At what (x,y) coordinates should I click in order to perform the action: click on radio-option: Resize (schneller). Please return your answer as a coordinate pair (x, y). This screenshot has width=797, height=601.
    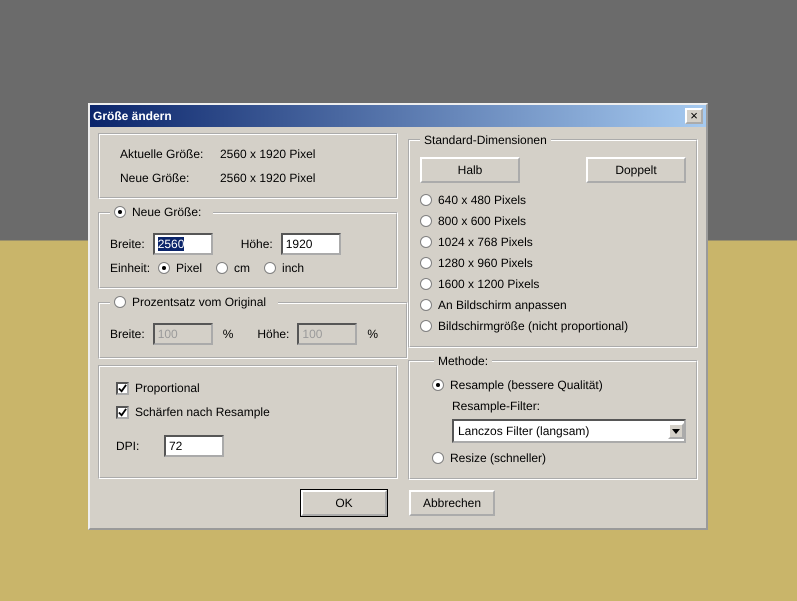
    Looking at the image, I should click on (559, 458).